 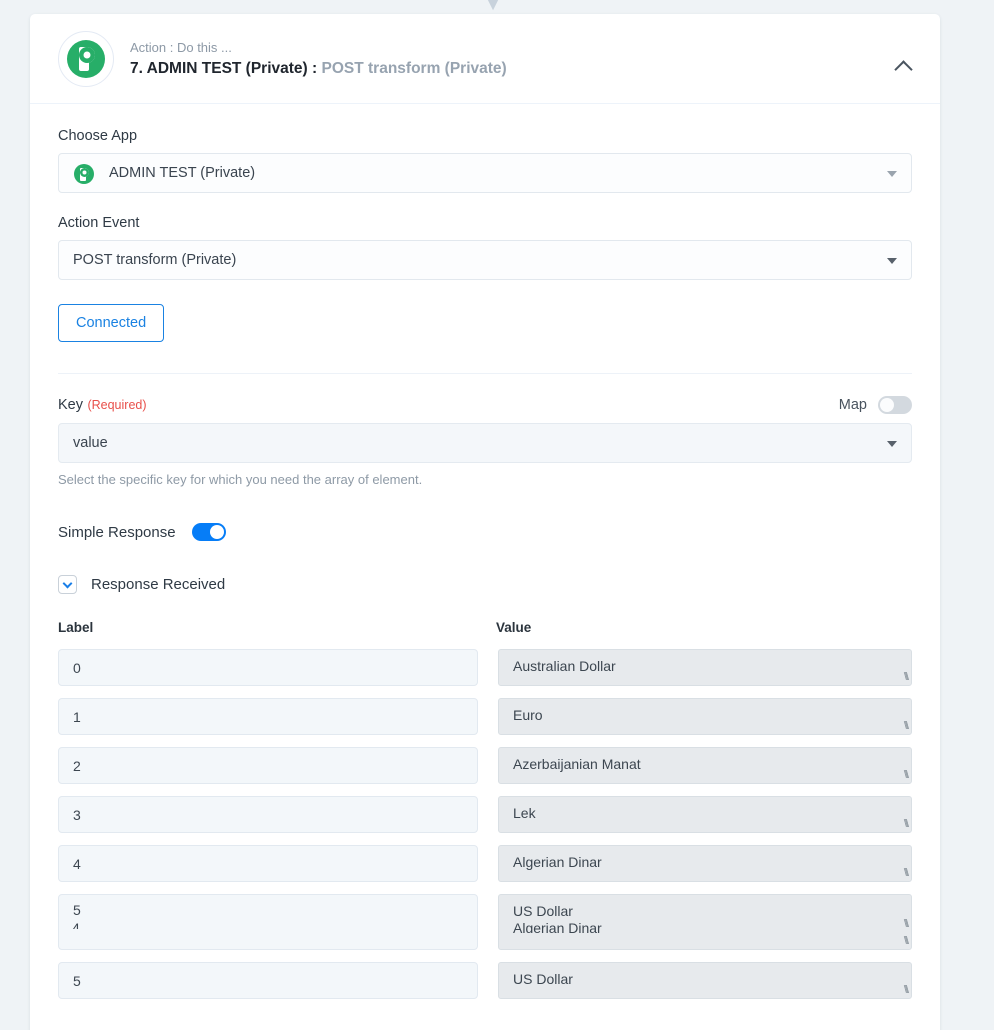 I want to click on row-label-input: 3, so click(x=268, y=814).